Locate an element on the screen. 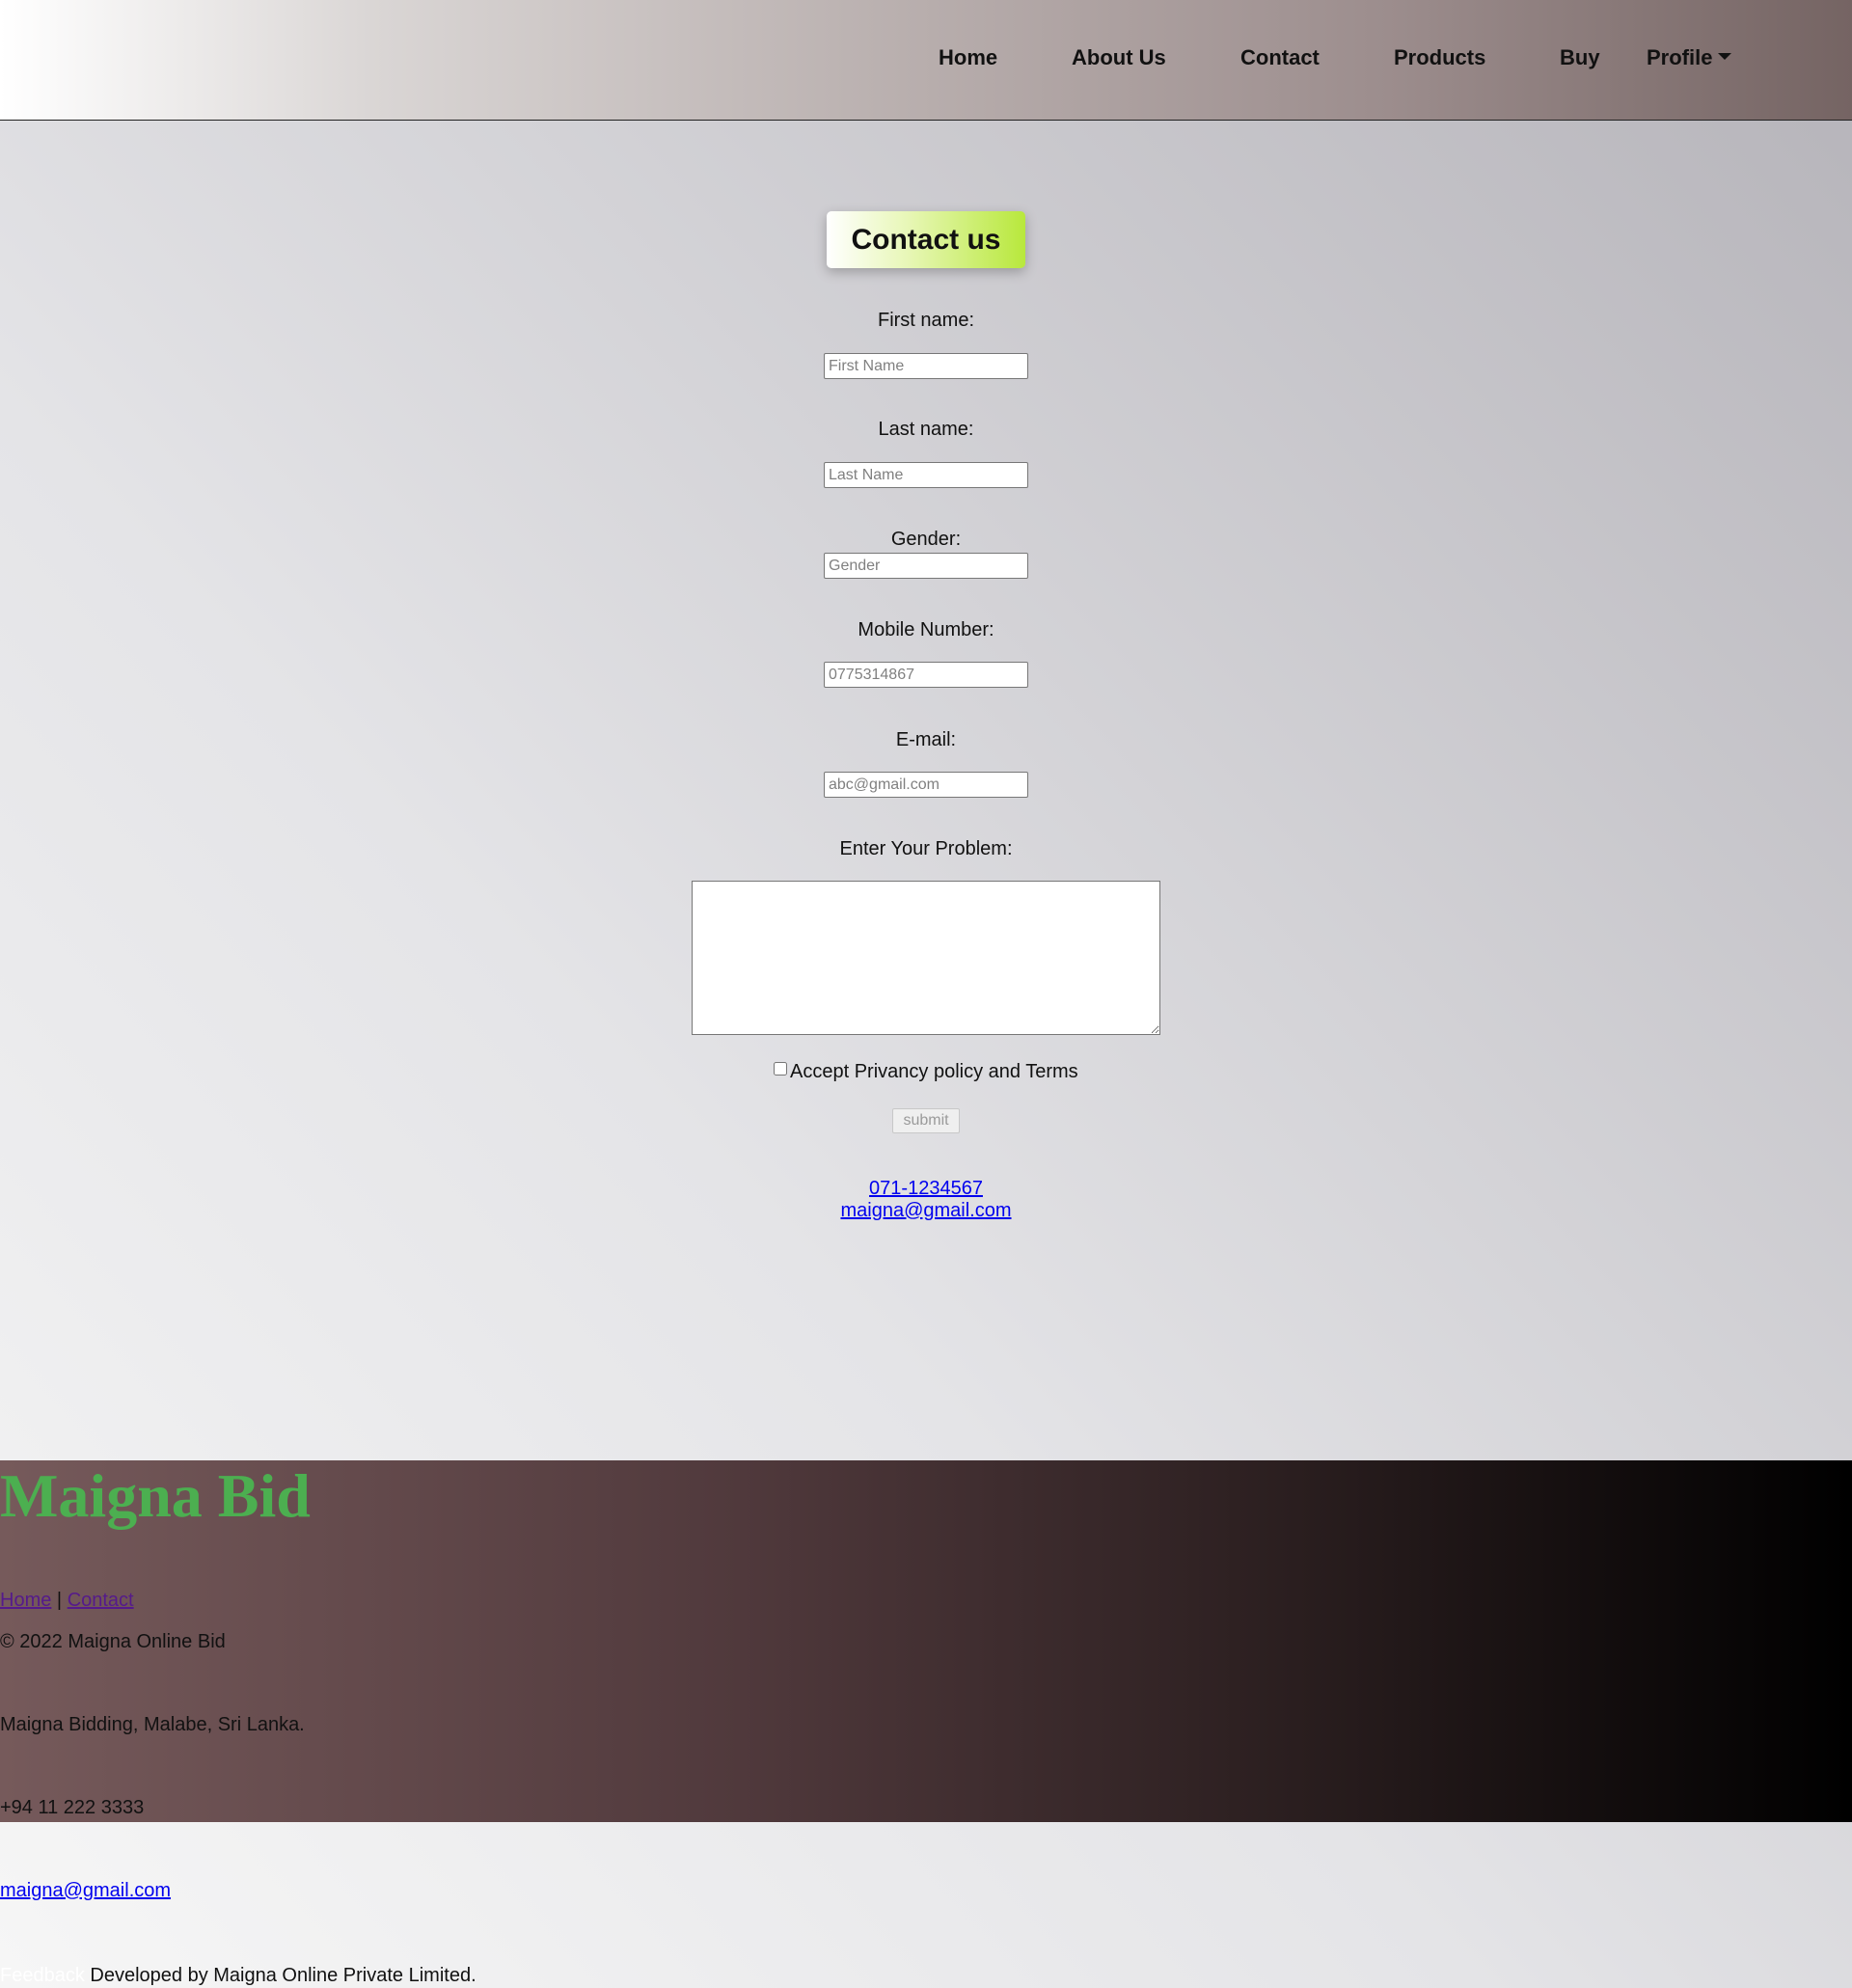 The height and width of the screenshot is (1988, 1852). submit-button: submit is located at coordinates (926, 1120).